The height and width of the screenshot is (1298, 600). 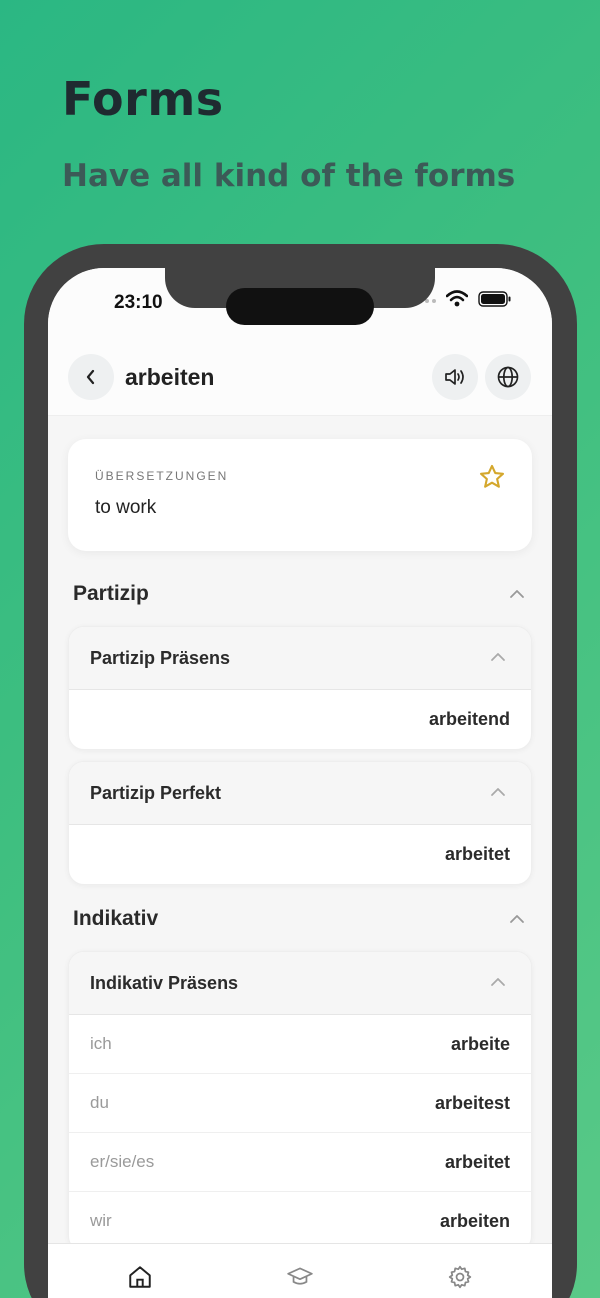 I want to click on tab-training, so click(x=300, y=1280).